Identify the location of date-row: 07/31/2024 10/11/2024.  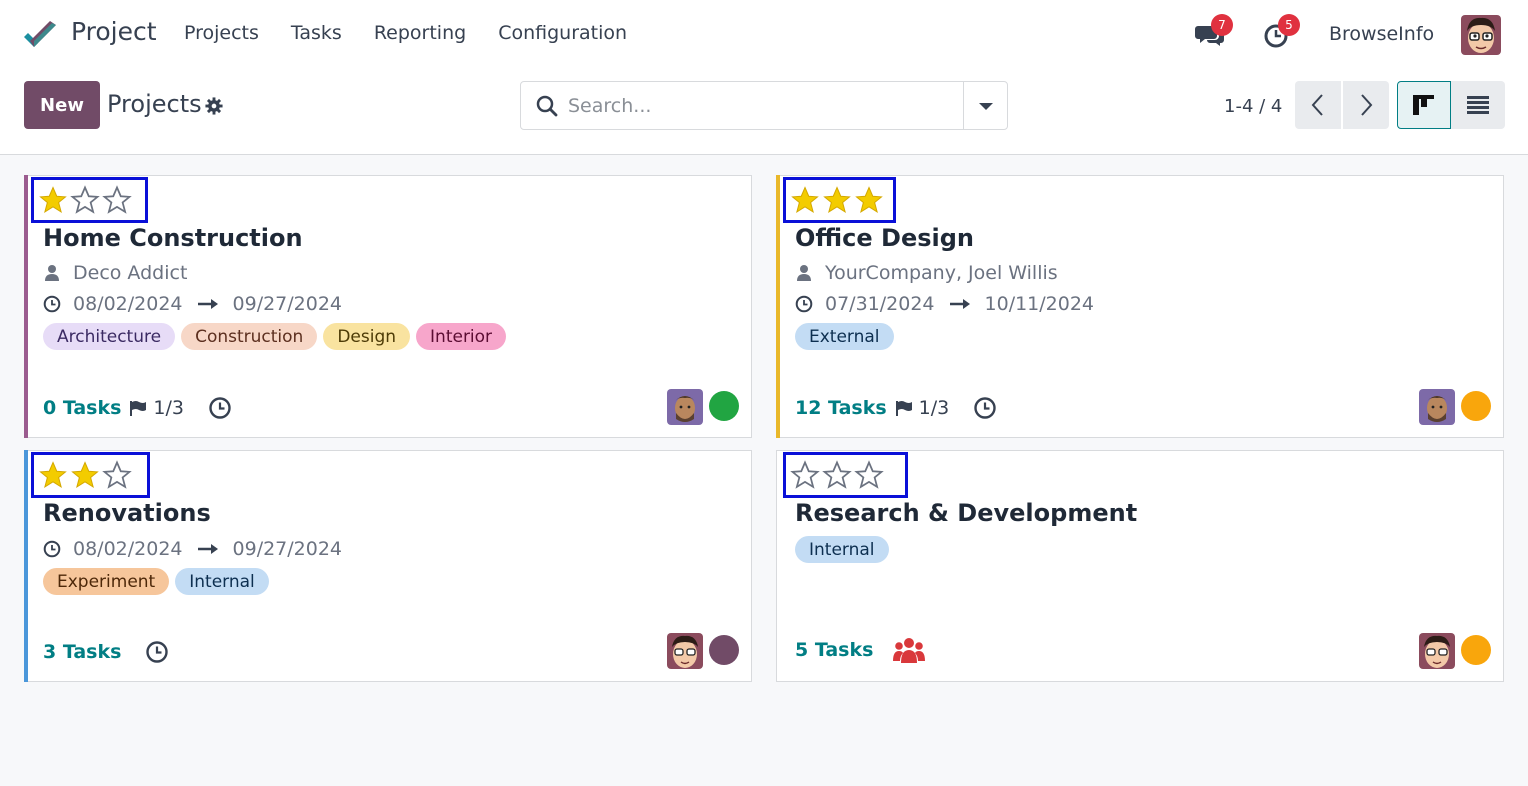
(944, 304).